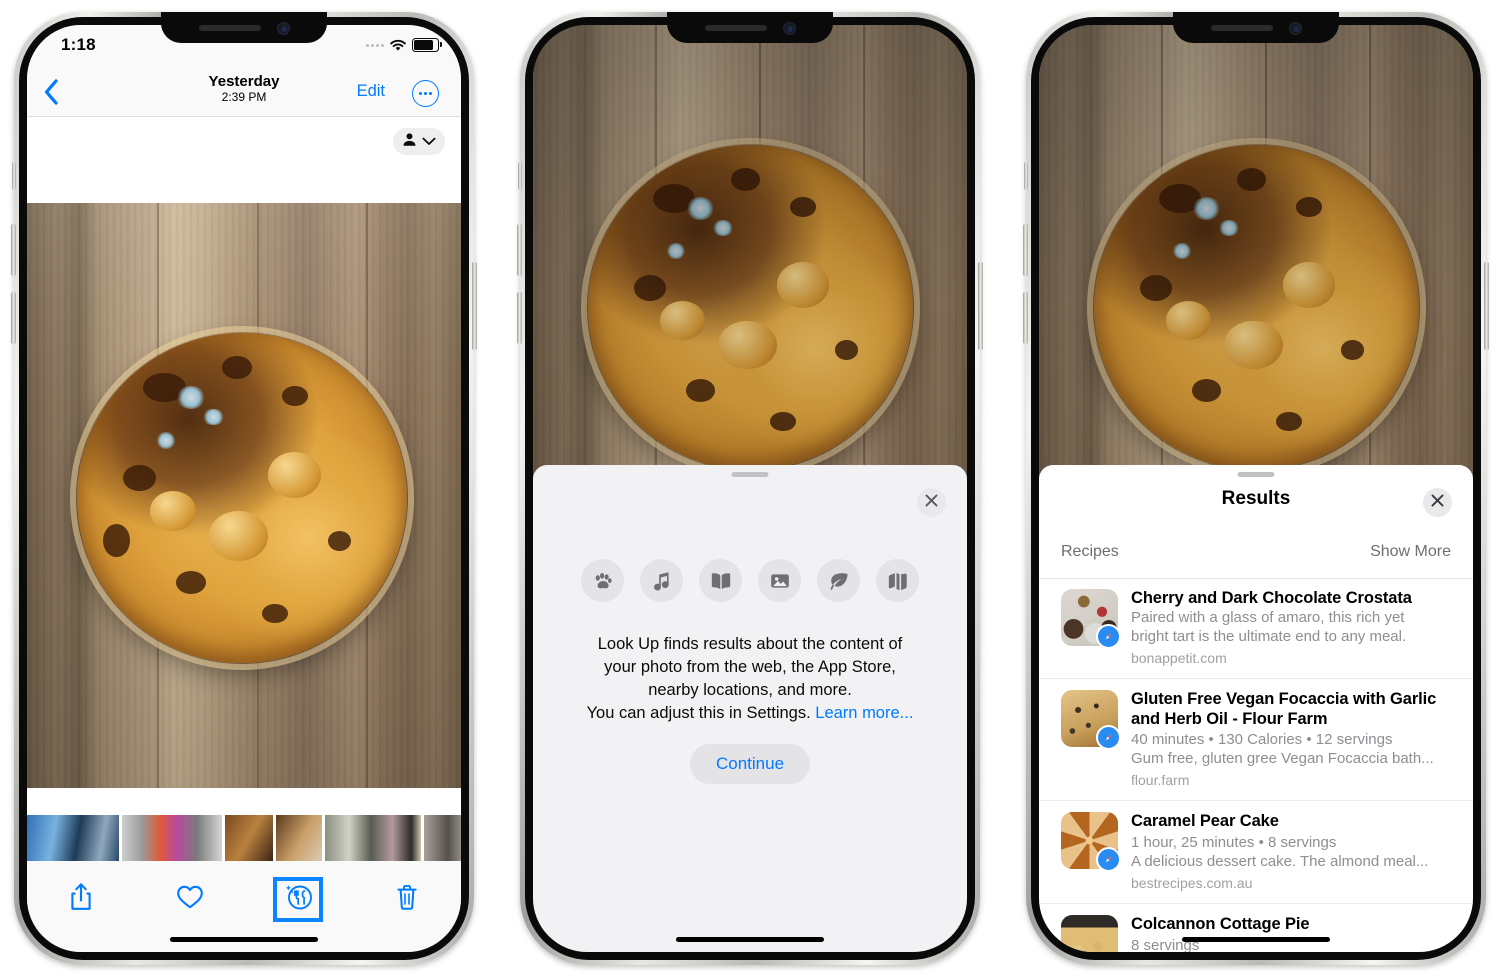 This screenshot has height=977, width=1500. What do you see at coordinates (419, 141) in the screenshot?
I see `people-badge` at bounding box center [419, 141].